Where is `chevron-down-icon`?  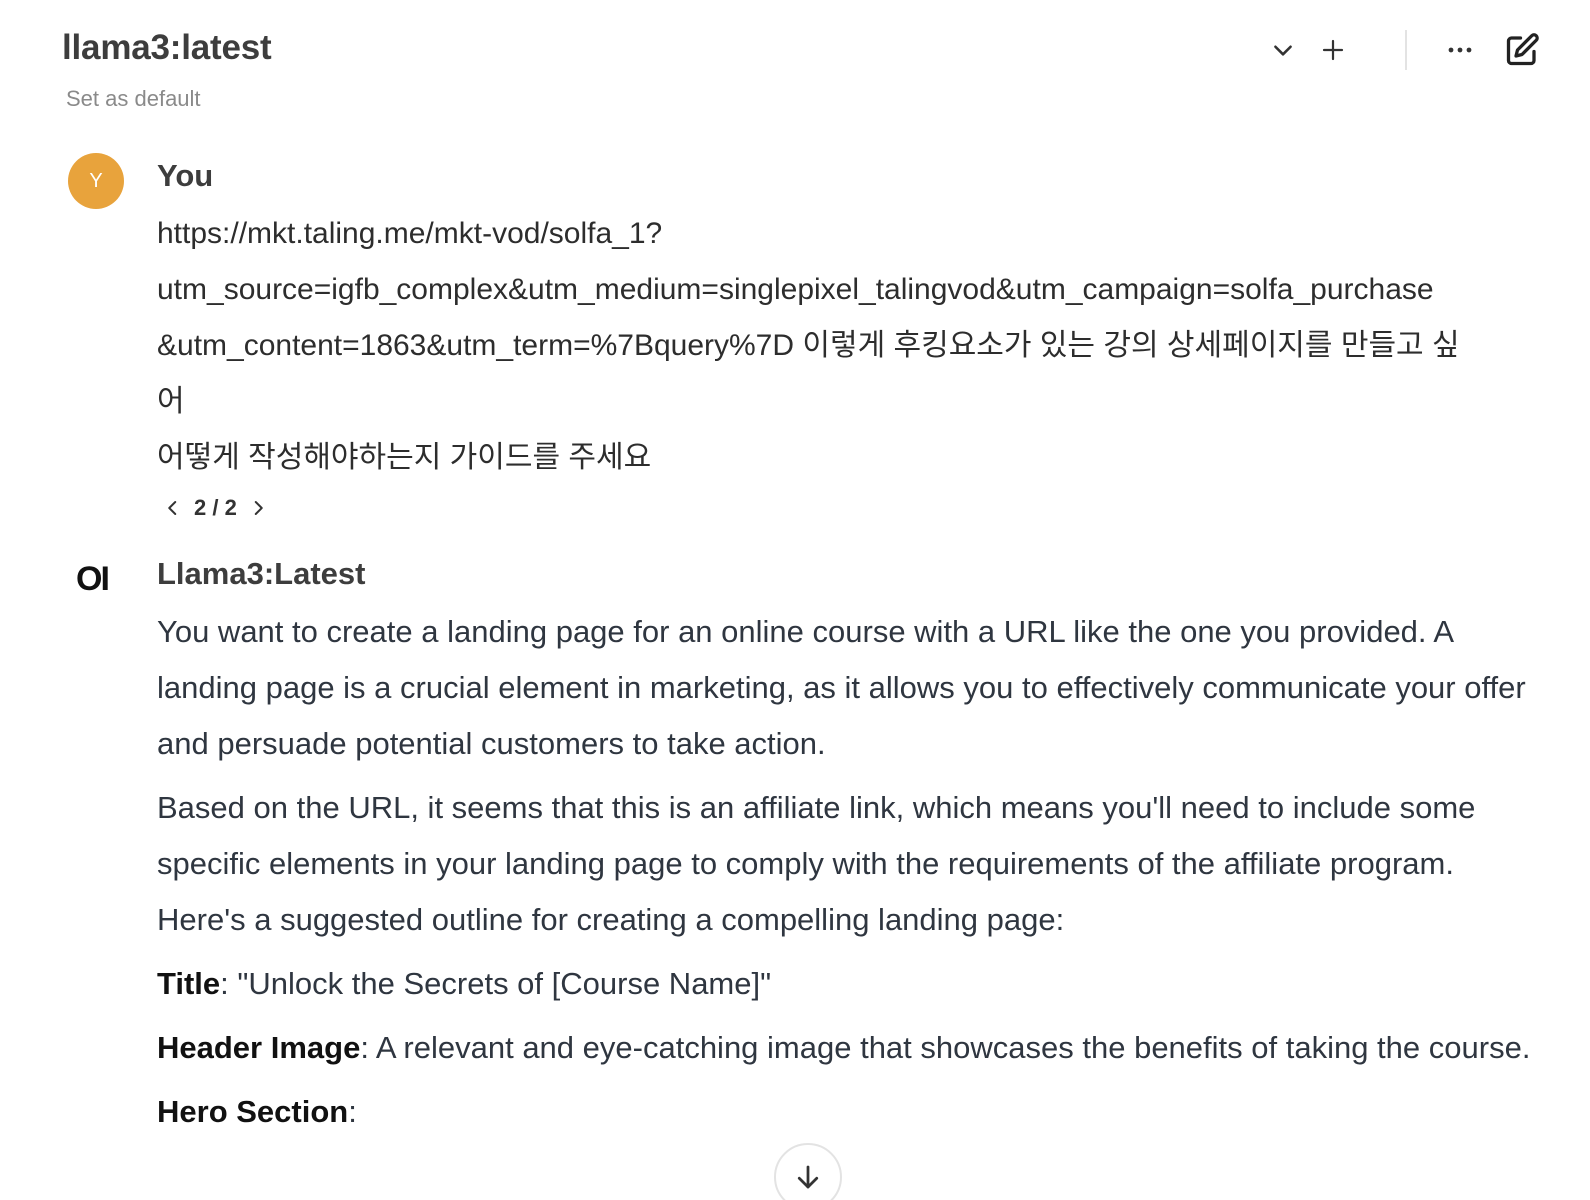 chevron-down-icon is located at coordinates (1283, 50).